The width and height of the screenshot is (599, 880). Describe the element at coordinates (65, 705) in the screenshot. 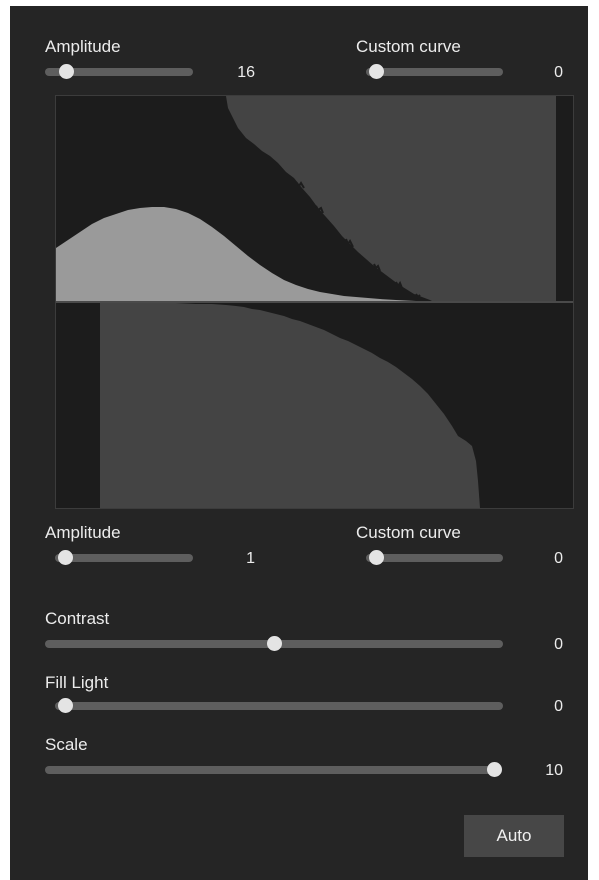

I see `fill-light-slider-thumb` at that location.